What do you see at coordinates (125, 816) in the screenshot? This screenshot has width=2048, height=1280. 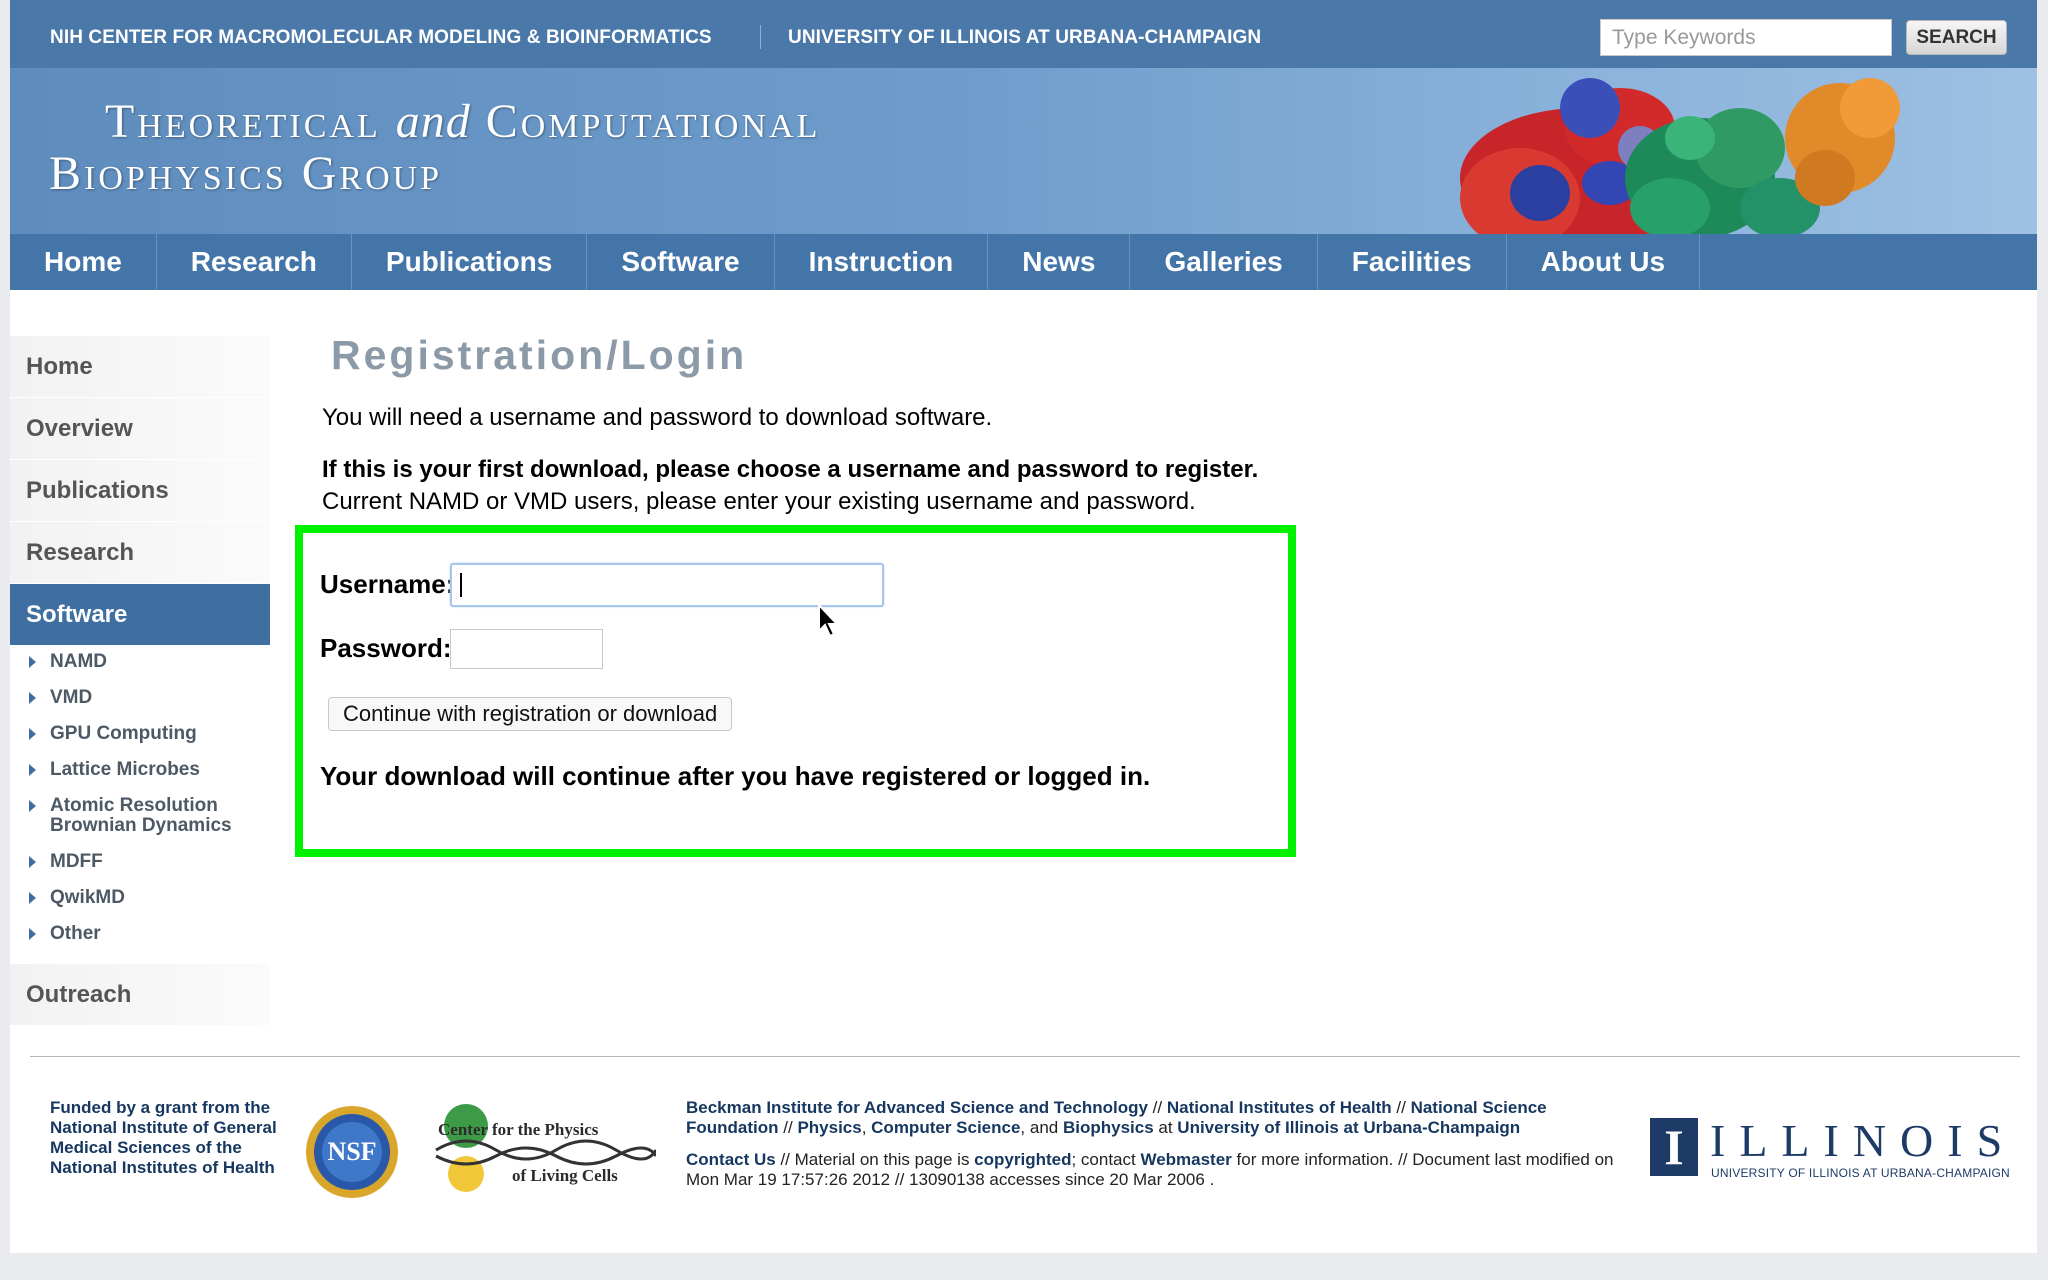 I see `sidebar-subitem-atomic-resolution: Atomic Resolution Brownian Dynamics` at bounding box center [125, 816].